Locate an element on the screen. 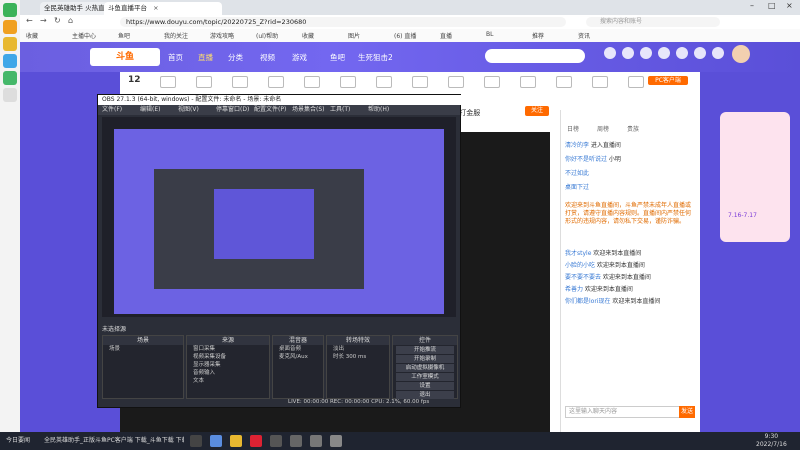  bookmark-item: 我的关注 is located at coordinates (176, 35).